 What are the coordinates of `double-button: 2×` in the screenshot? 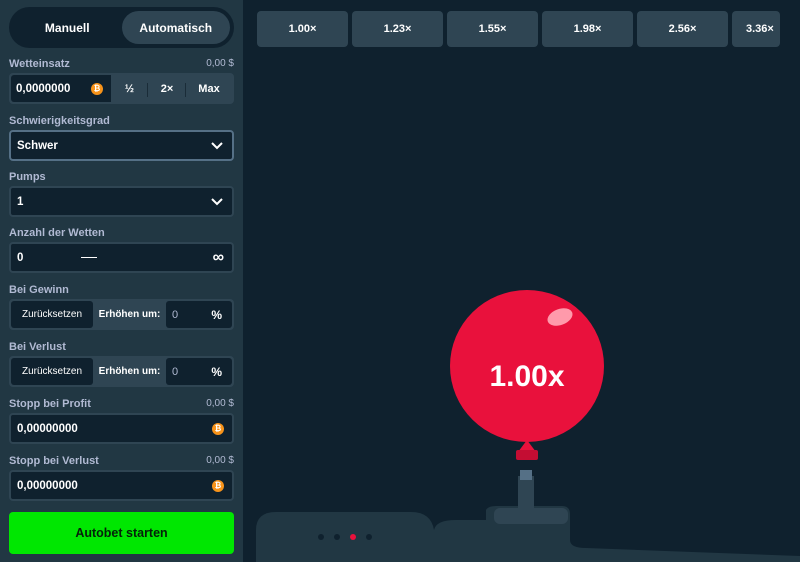 It's located at (167, 88).